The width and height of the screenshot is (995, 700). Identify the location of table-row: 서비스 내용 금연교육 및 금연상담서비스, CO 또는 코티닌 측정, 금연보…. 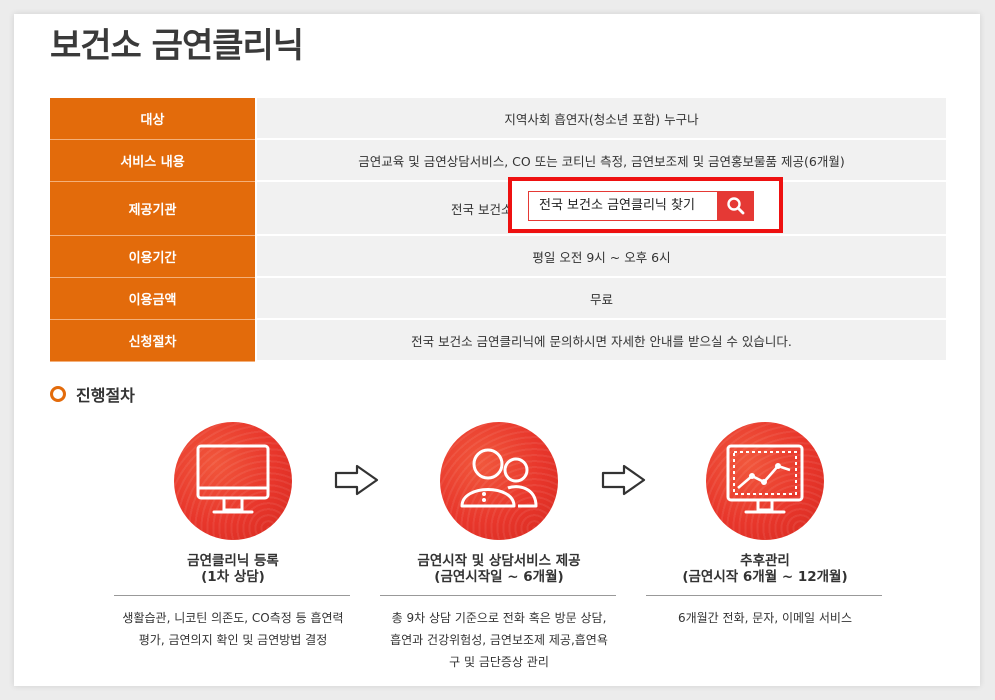
(498, 161).